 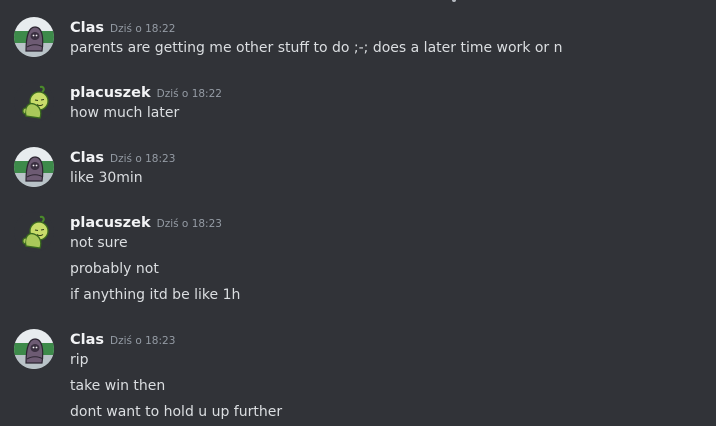 I want to click on message-header: placuszek Dziś o 18:23, so click(x=146, y=223).